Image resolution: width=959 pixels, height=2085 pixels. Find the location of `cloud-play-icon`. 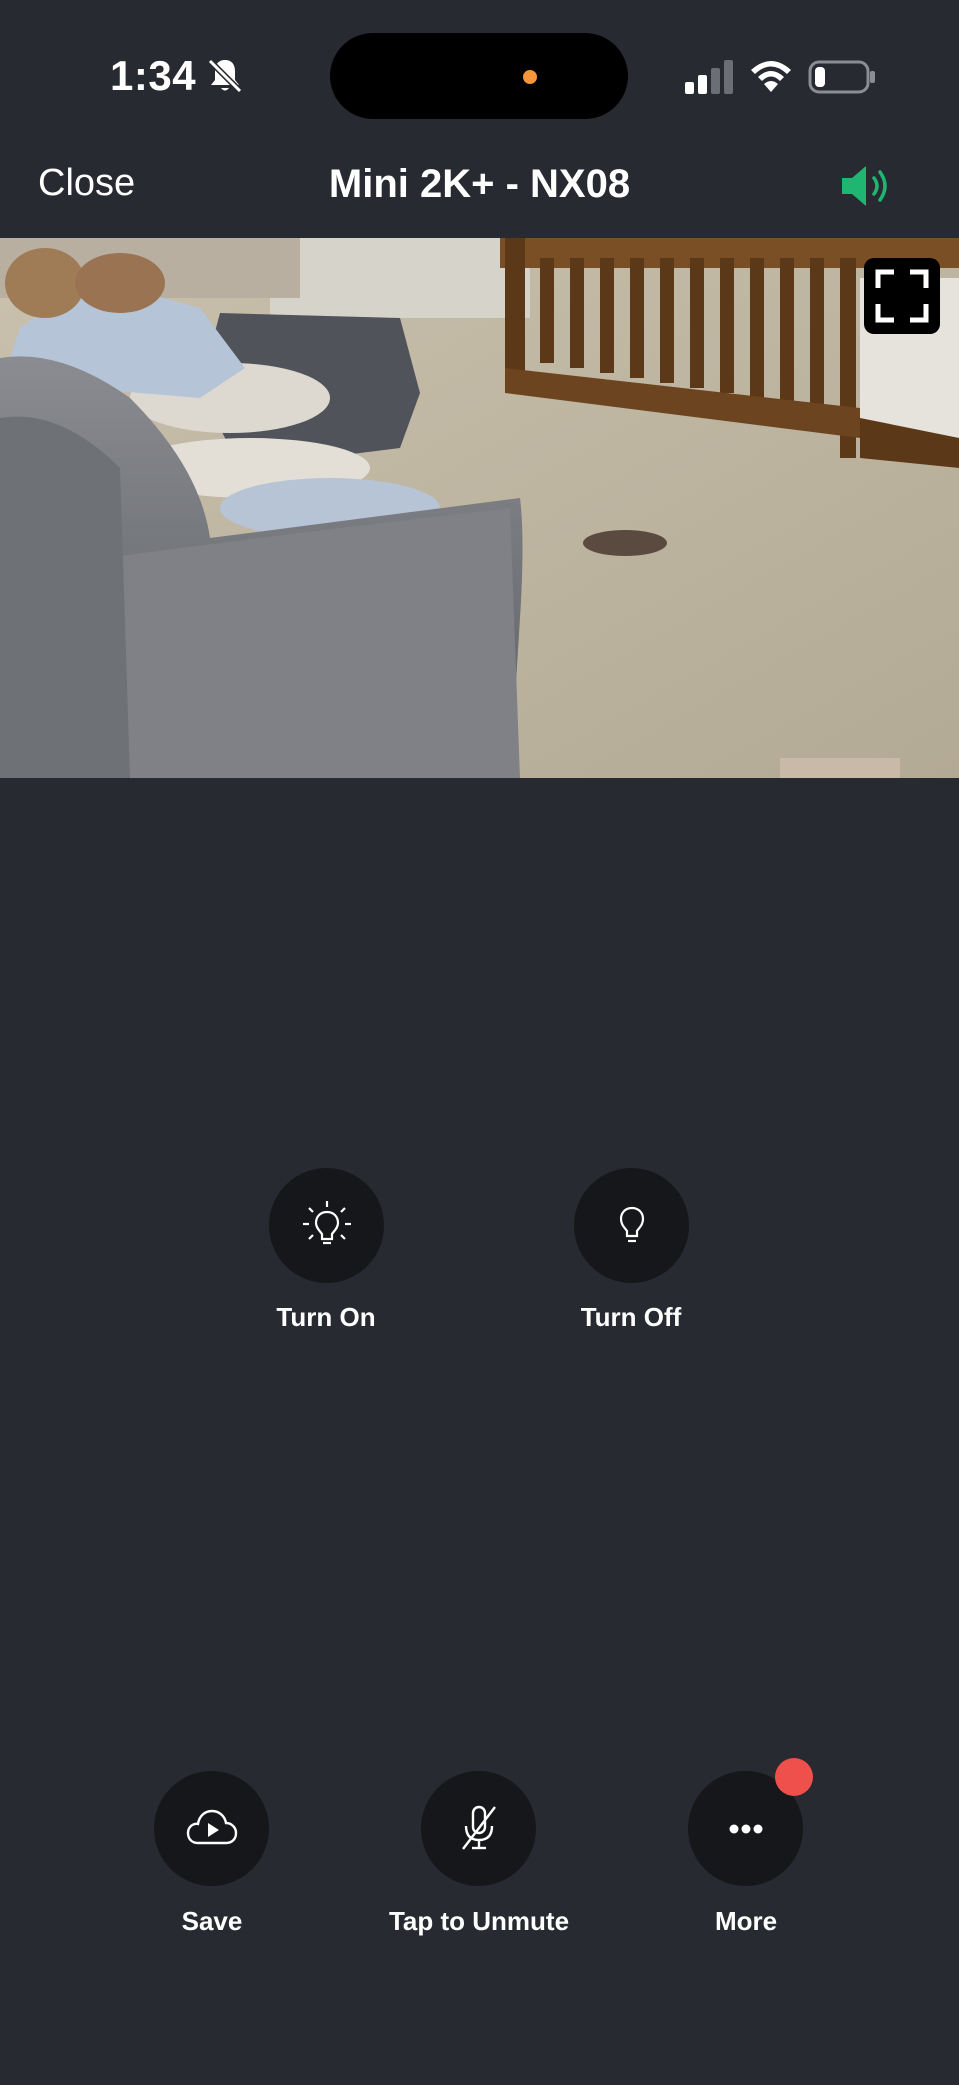

cloud-play-icon is located at coordinates (211, 1826).